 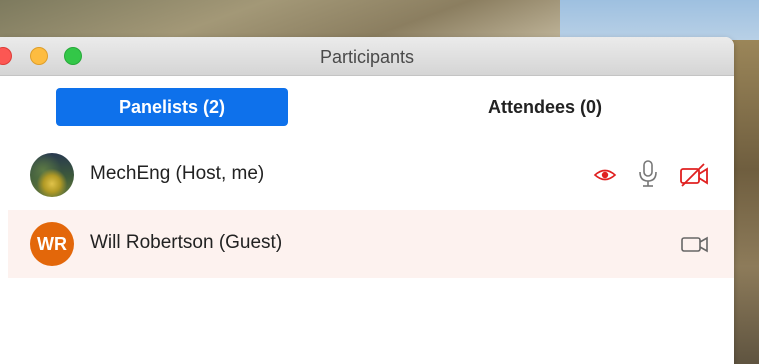 I want to click on tab-panelists: Panelists (2), so click(x=172, y=107).